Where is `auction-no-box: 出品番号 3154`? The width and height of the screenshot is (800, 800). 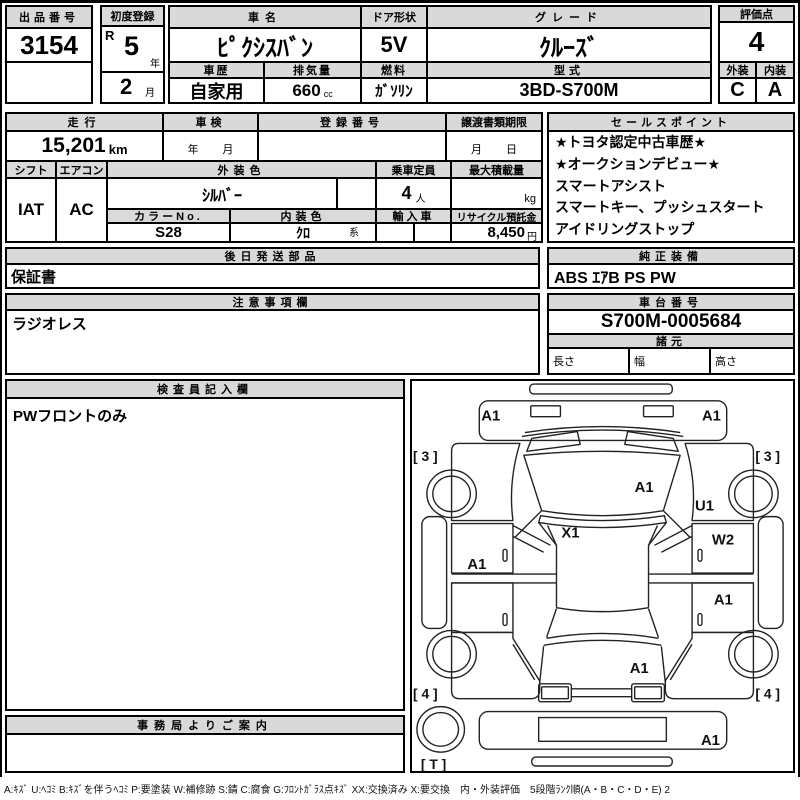
auction-no-box: 出品番号 3154 is located at coordinates (49, 54).